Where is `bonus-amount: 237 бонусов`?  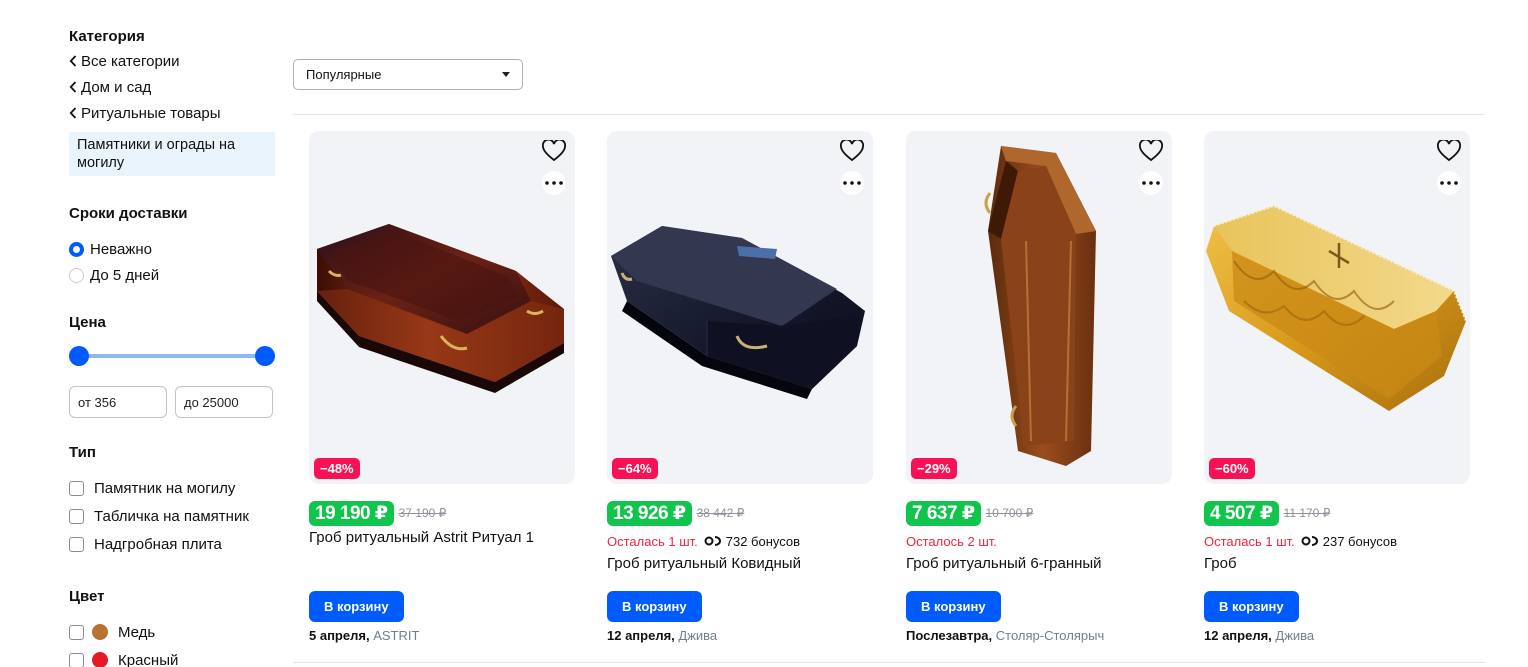
bonus-amount: 237 бонусов is located at coordinates (1360, 541).